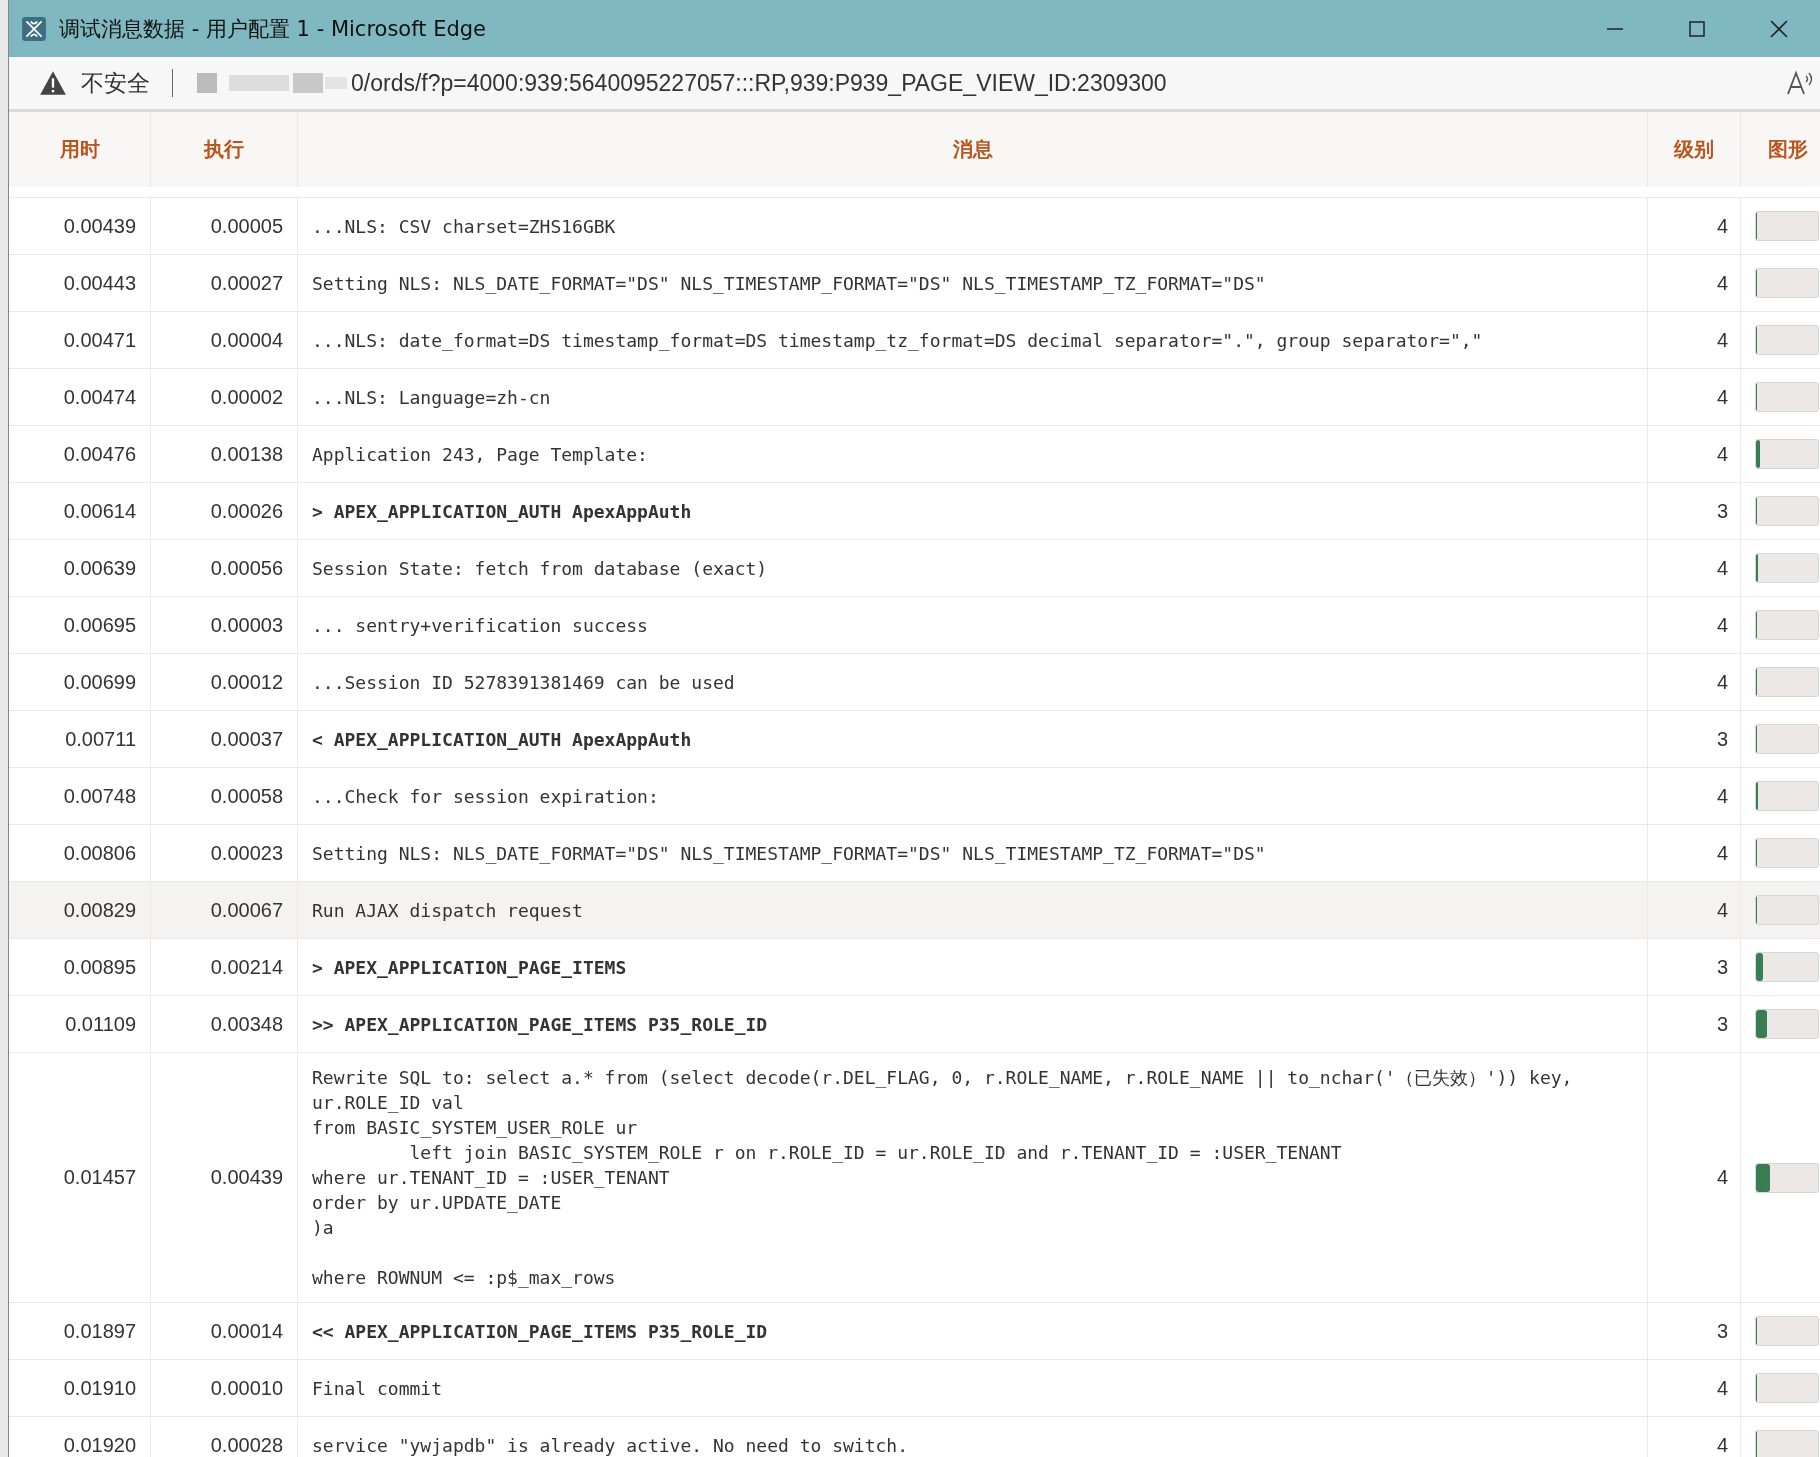  Describe the element at coordinates (485, 796) in the screenshot. I see `table-cell-text: ...Check for session expiration:` at that location.